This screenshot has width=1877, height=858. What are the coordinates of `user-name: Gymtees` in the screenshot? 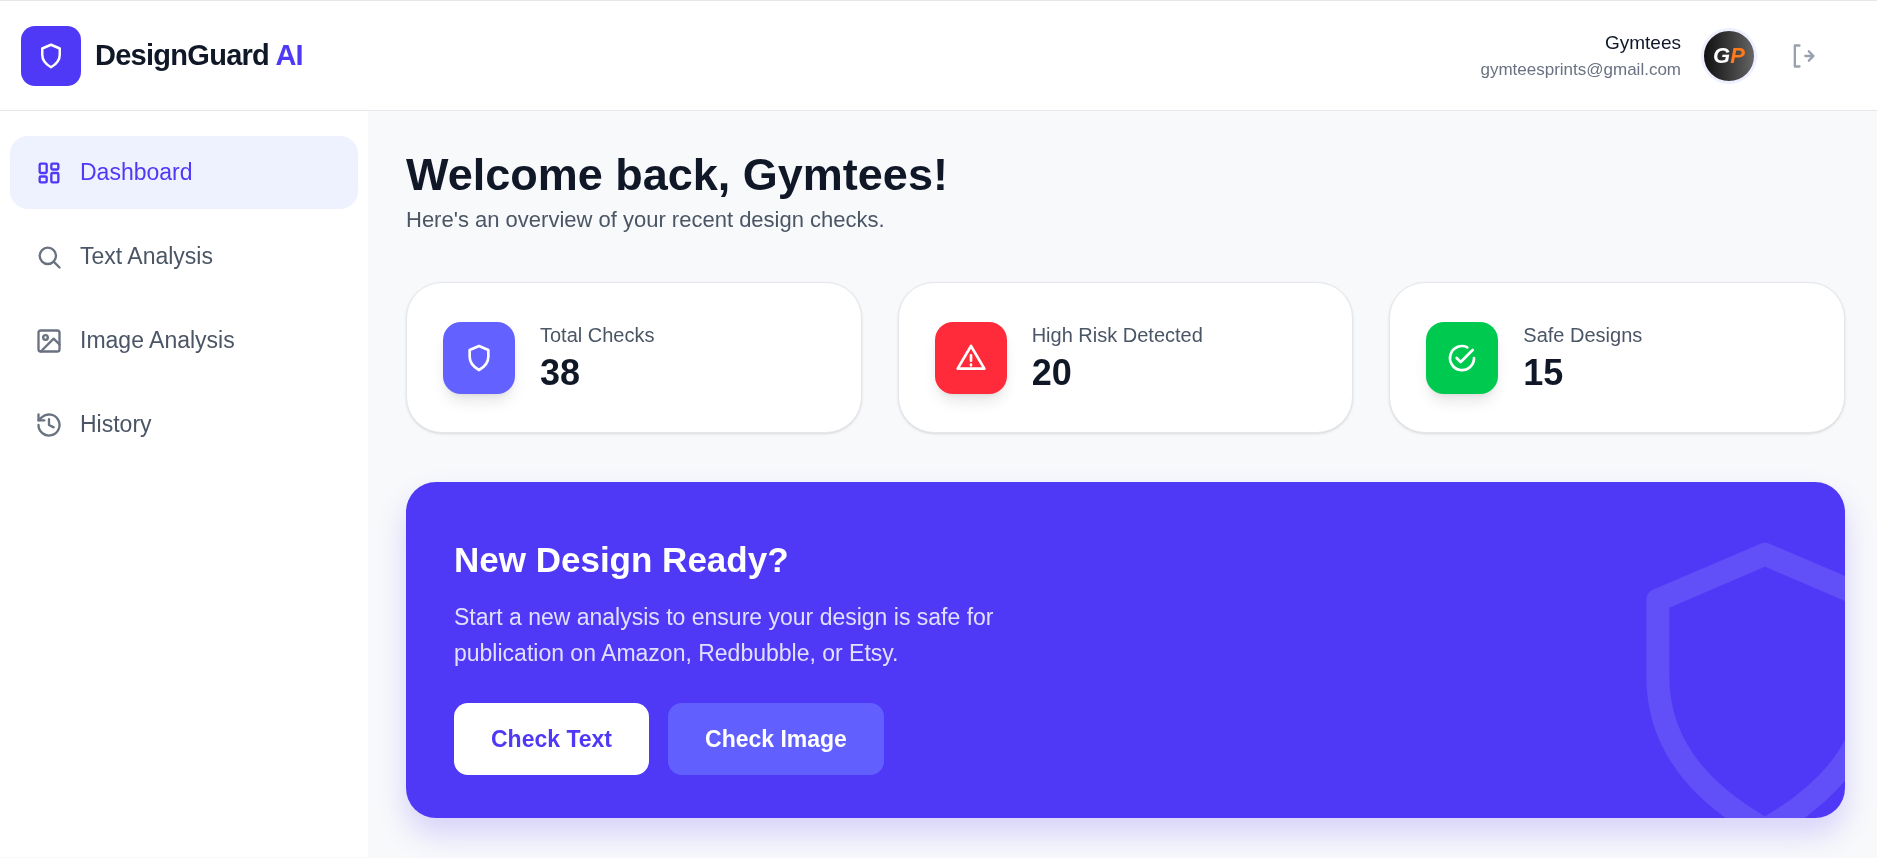 It's located at (1642, 42).